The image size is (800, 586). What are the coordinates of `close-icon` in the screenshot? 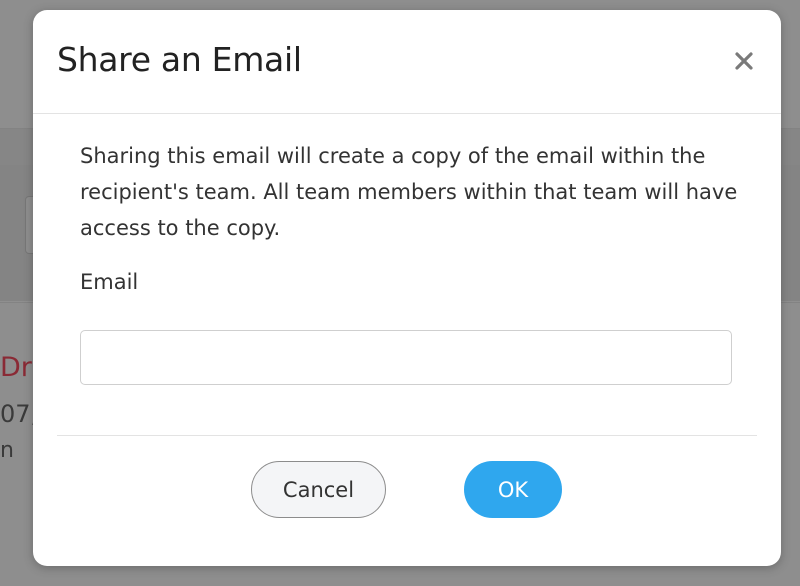 It's located at (744, 61).